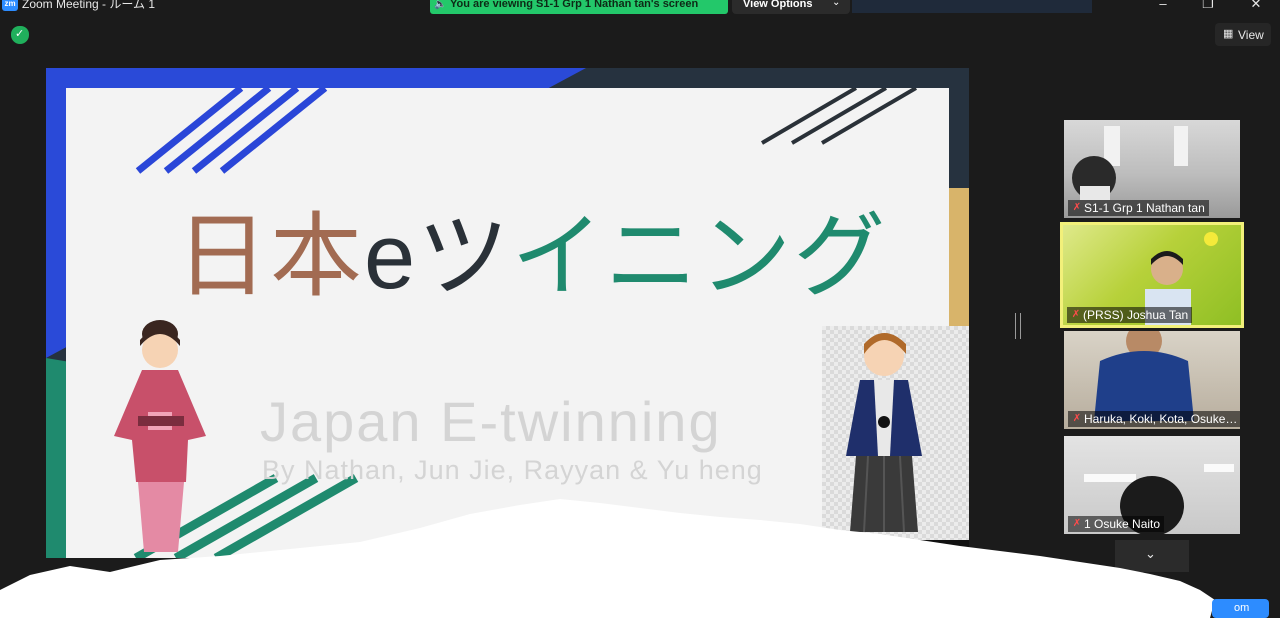 This screenshot has height=618, width=1280. I want to click on corner-button: om, so click(1240, 608).